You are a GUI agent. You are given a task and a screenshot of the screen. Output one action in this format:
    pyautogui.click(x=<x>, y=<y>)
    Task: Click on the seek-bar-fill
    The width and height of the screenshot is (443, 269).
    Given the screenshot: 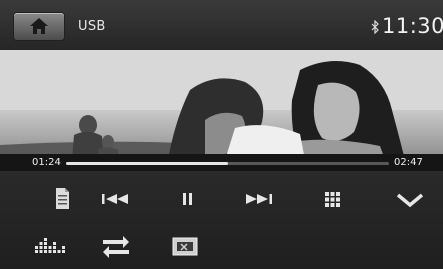 What is the action you would take?
    pyautogui.click(x=147, y=163)
    